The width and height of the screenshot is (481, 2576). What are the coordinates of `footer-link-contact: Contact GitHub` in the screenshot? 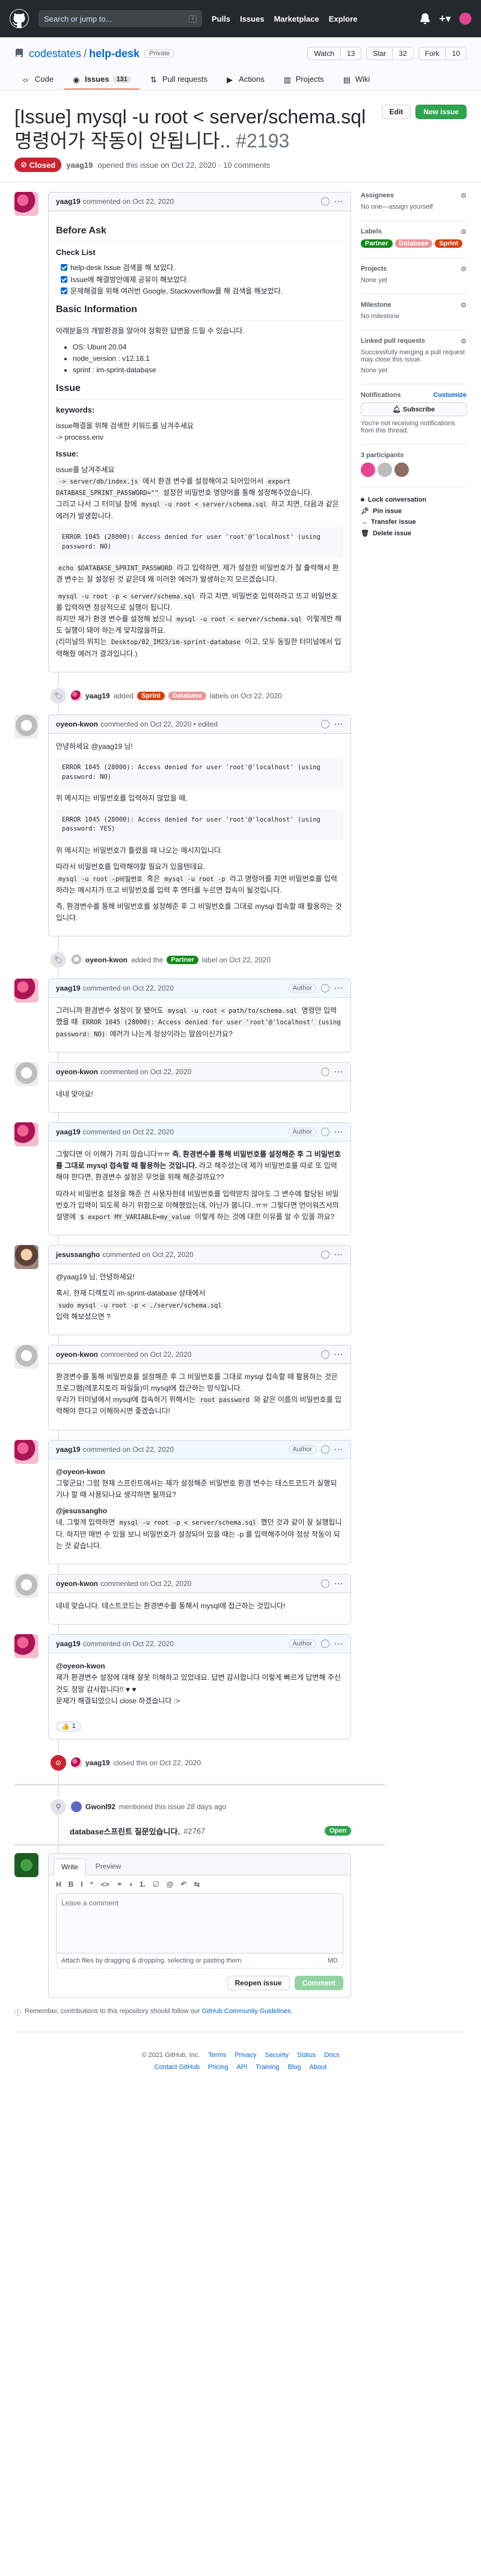 It's located at (177, 2067).